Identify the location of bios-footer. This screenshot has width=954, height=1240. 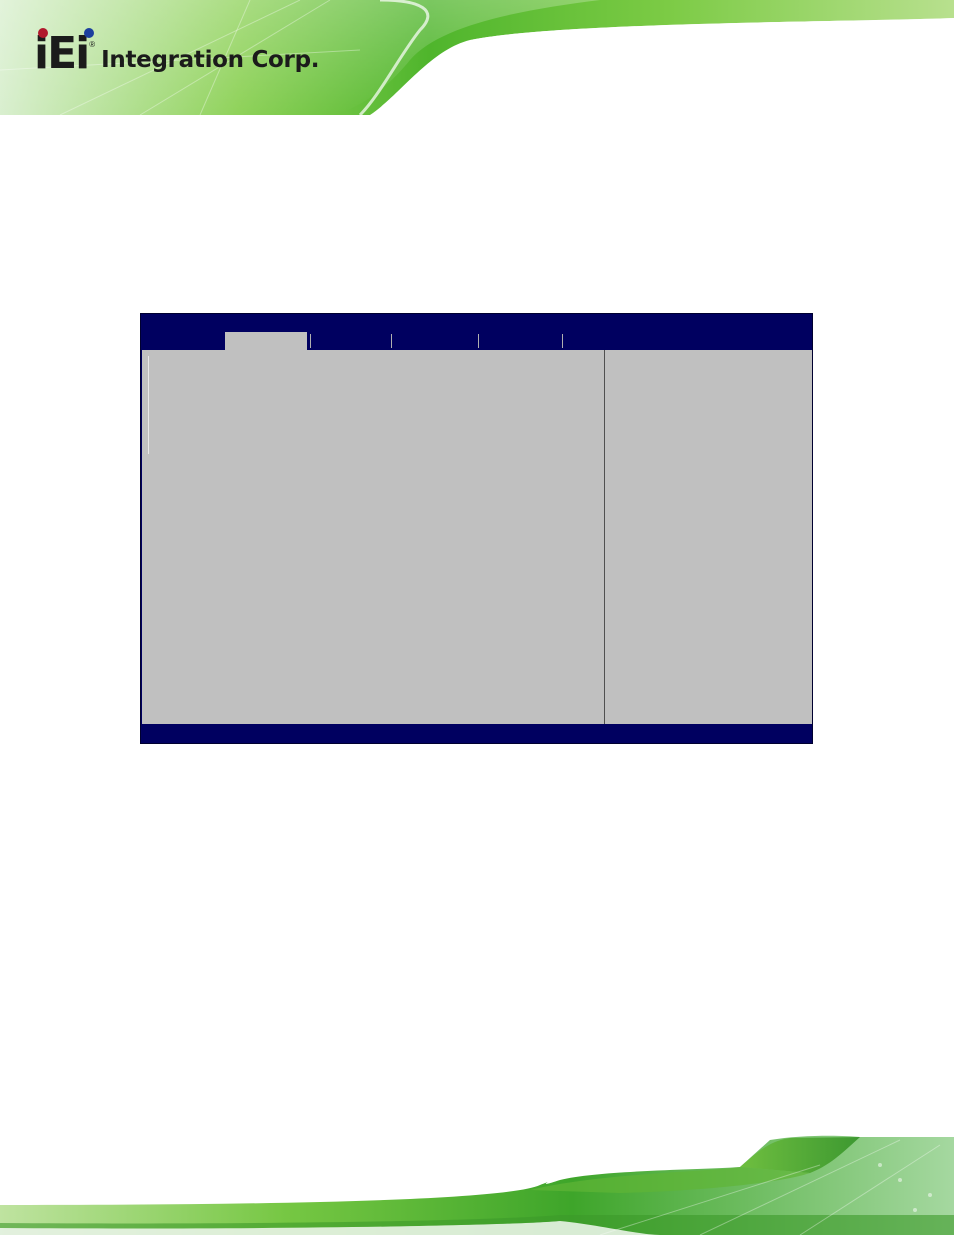
(476, 733).